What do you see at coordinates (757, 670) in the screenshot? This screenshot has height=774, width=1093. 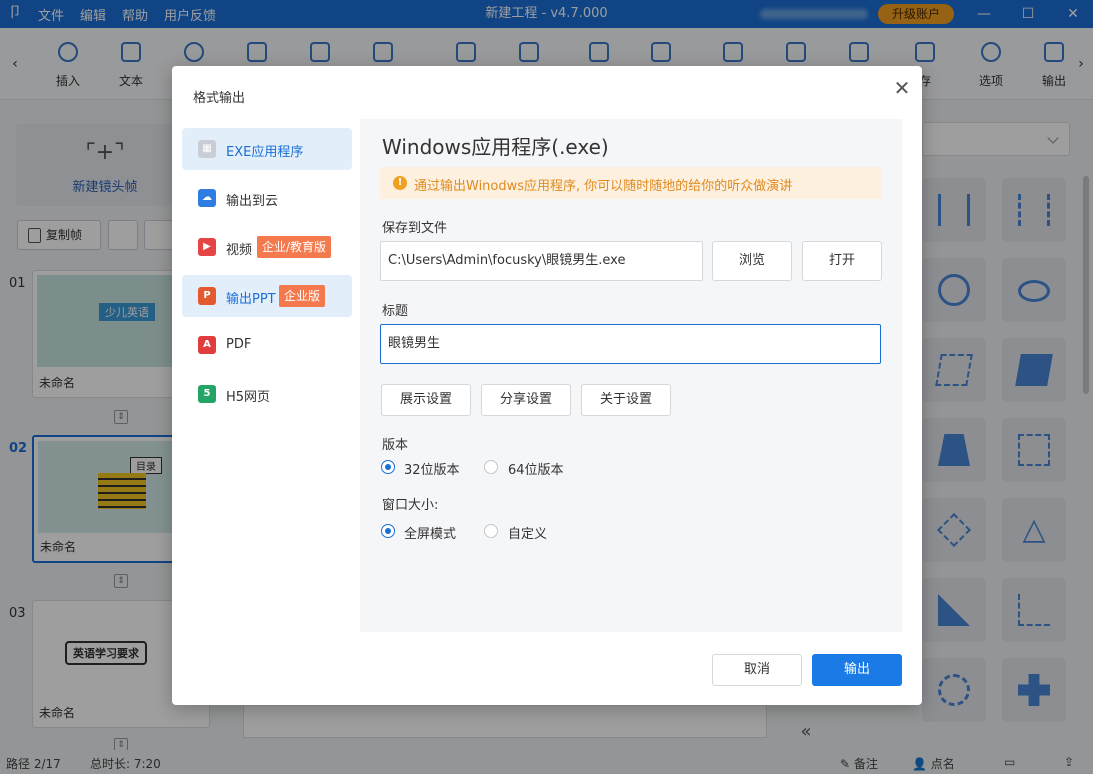 I see `cancel-button: 取消` at bounding box center [757, 670].